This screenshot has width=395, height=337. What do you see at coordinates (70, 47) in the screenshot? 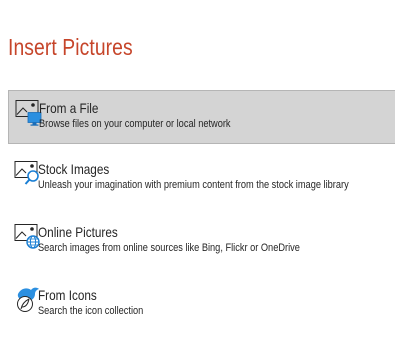
I see `dialog-title: Insert Pictures` at bounding box center [70, 47].